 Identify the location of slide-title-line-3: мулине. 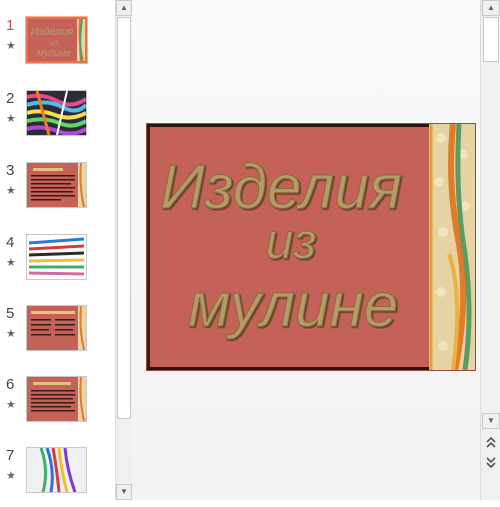
(293, 305).